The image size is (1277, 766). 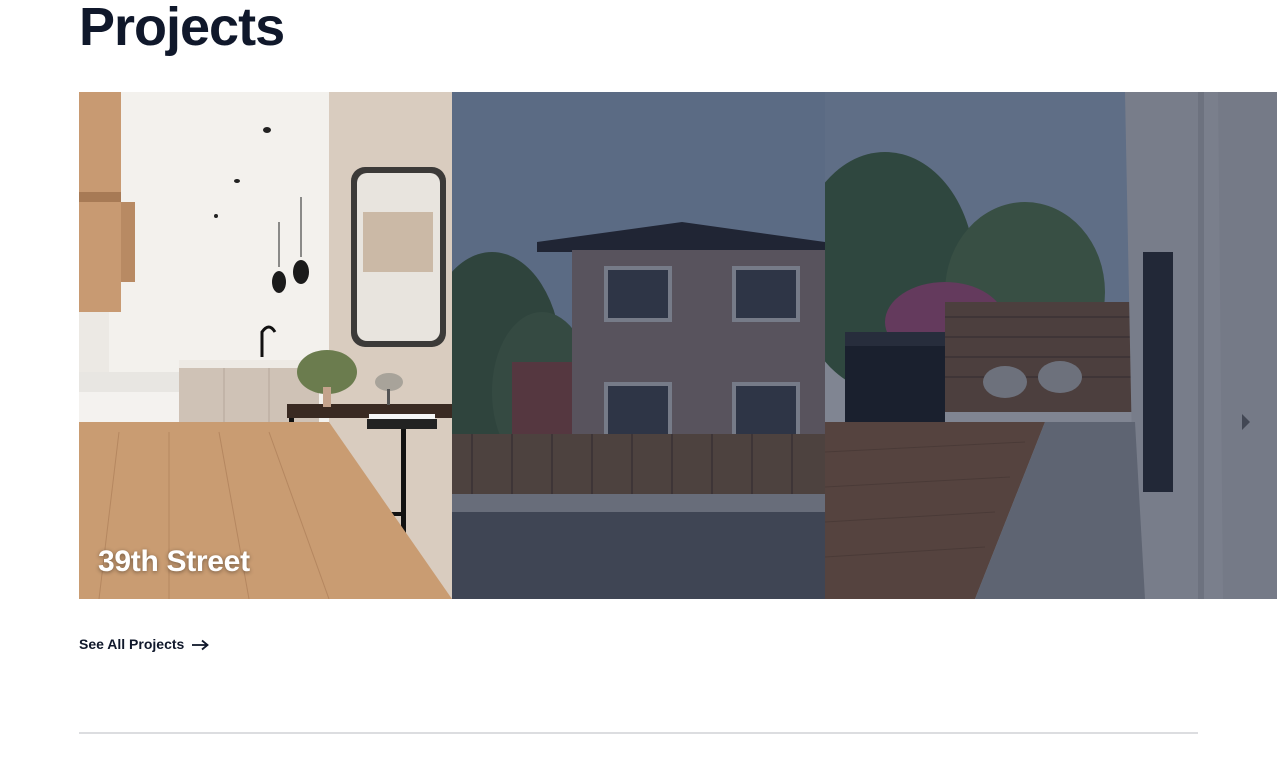 I want to click on arrow-right-icon, so click(x=200, y=644).